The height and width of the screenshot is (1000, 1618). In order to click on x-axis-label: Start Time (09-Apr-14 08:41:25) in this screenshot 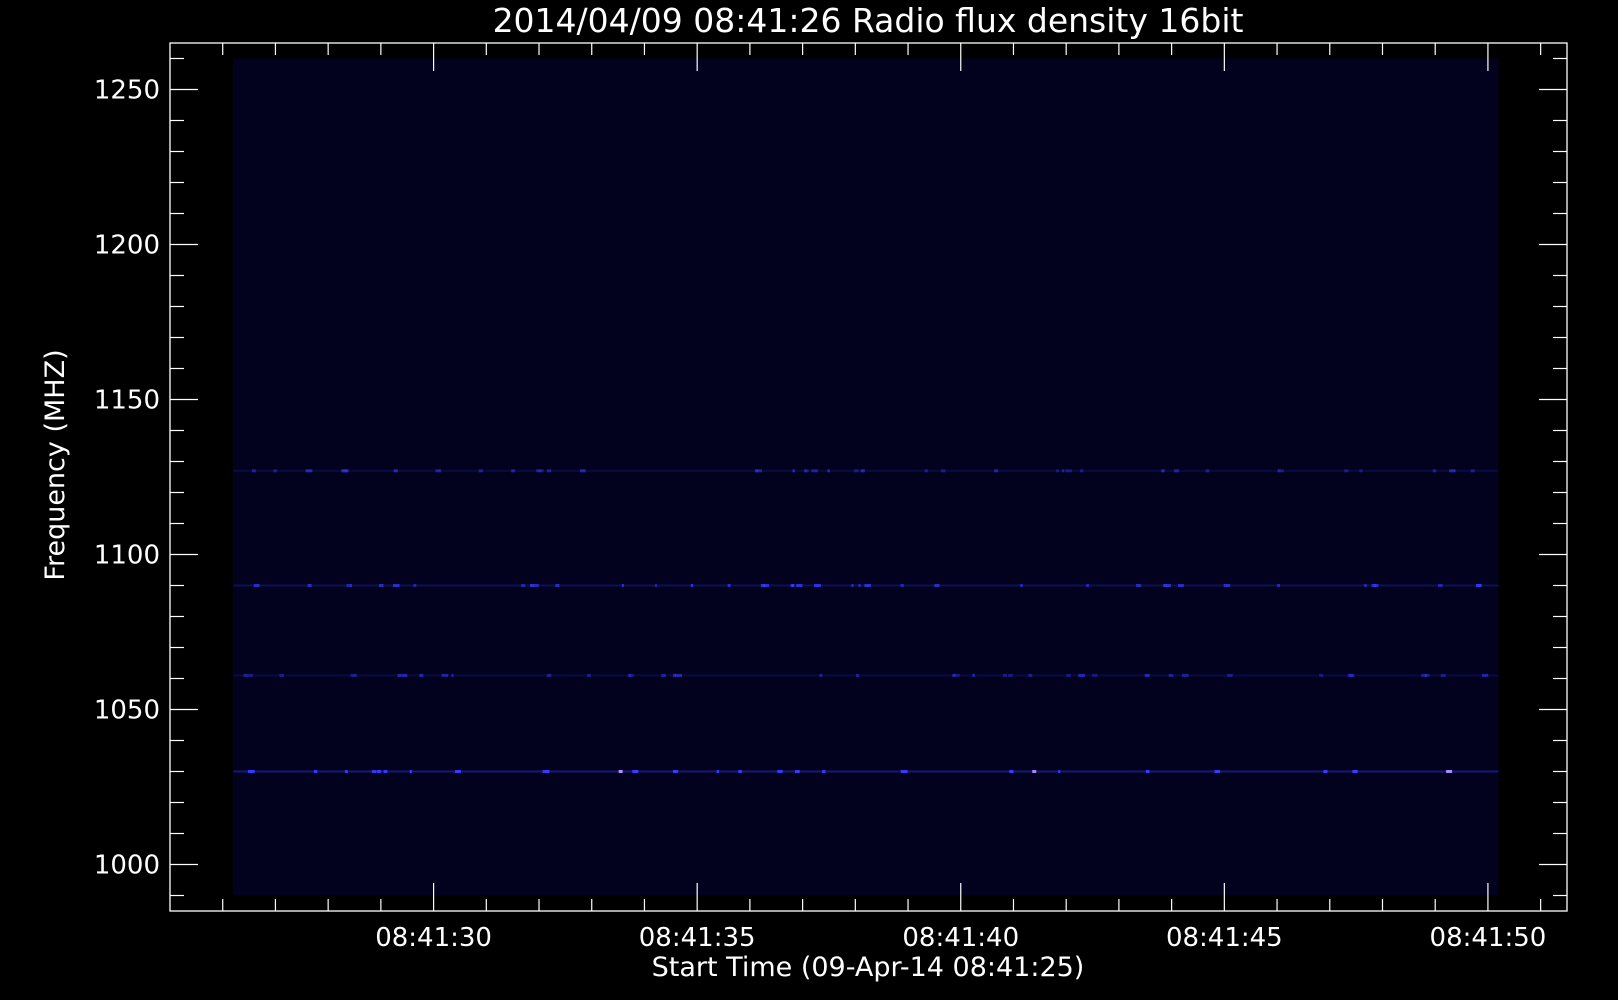, I will do `click(868, 967)`.